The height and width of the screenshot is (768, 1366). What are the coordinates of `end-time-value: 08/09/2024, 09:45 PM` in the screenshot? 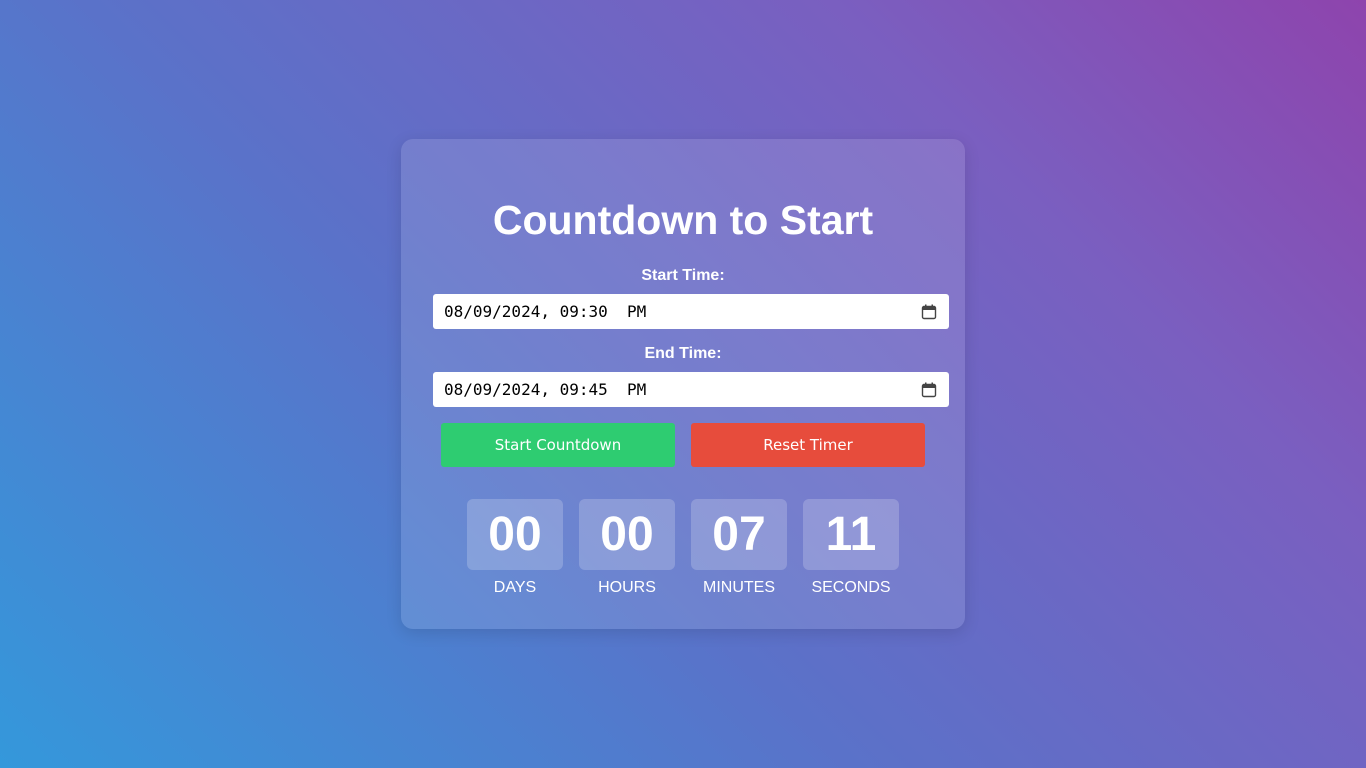 It's located at (682, 389).